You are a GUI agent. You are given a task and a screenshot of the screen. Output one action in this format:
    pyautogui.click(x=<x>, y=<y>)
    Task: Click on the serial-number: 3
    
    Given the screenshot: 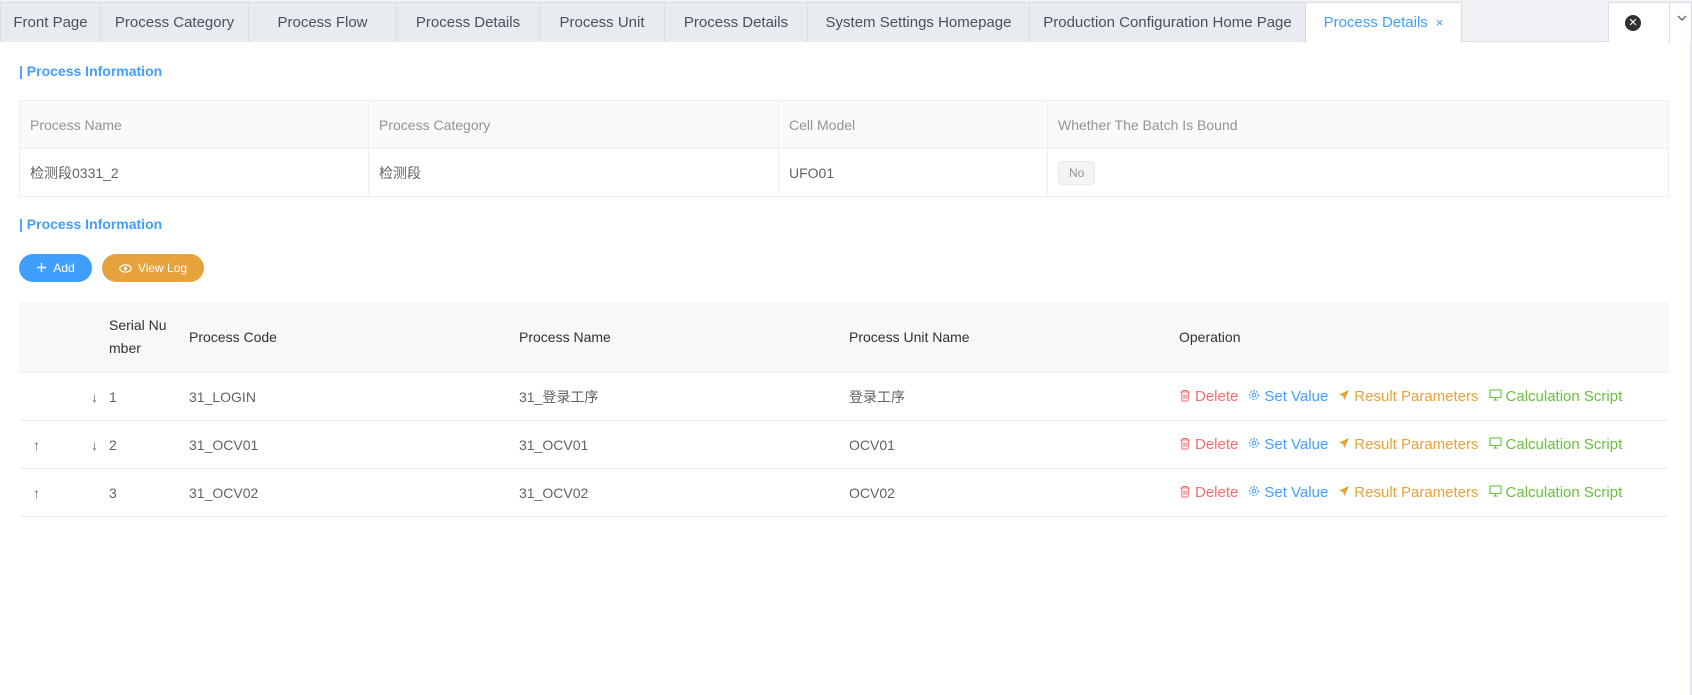 What is the action you would take?
    pyautogui.click(x=113, y=492)
    